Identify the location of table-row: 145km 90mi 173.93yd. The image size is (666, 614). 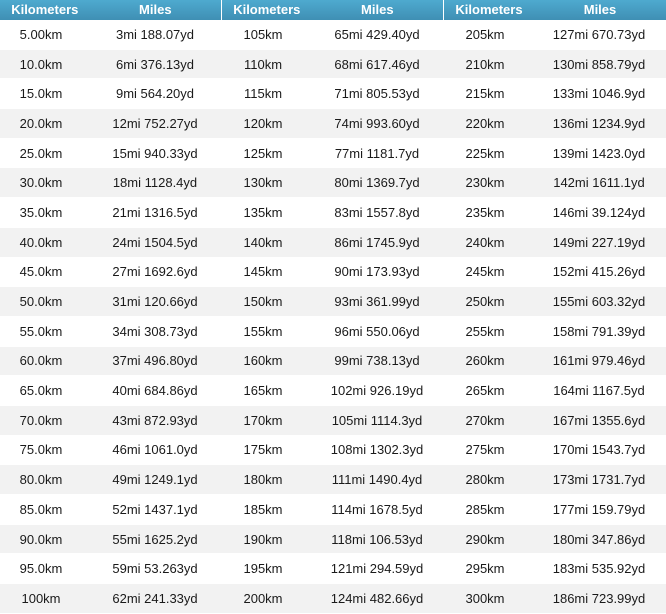
(333, 272).